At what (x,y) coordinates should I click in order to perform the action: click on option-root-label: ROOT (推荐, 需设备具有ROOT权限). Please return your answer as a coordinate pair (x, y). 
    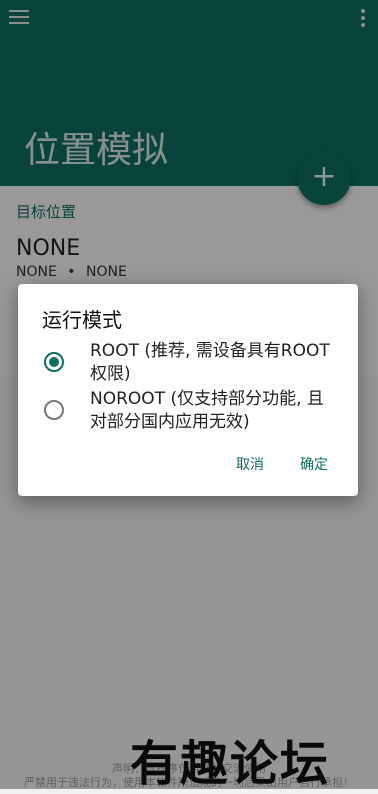
    Looking at the image, I should click on (210, 362).